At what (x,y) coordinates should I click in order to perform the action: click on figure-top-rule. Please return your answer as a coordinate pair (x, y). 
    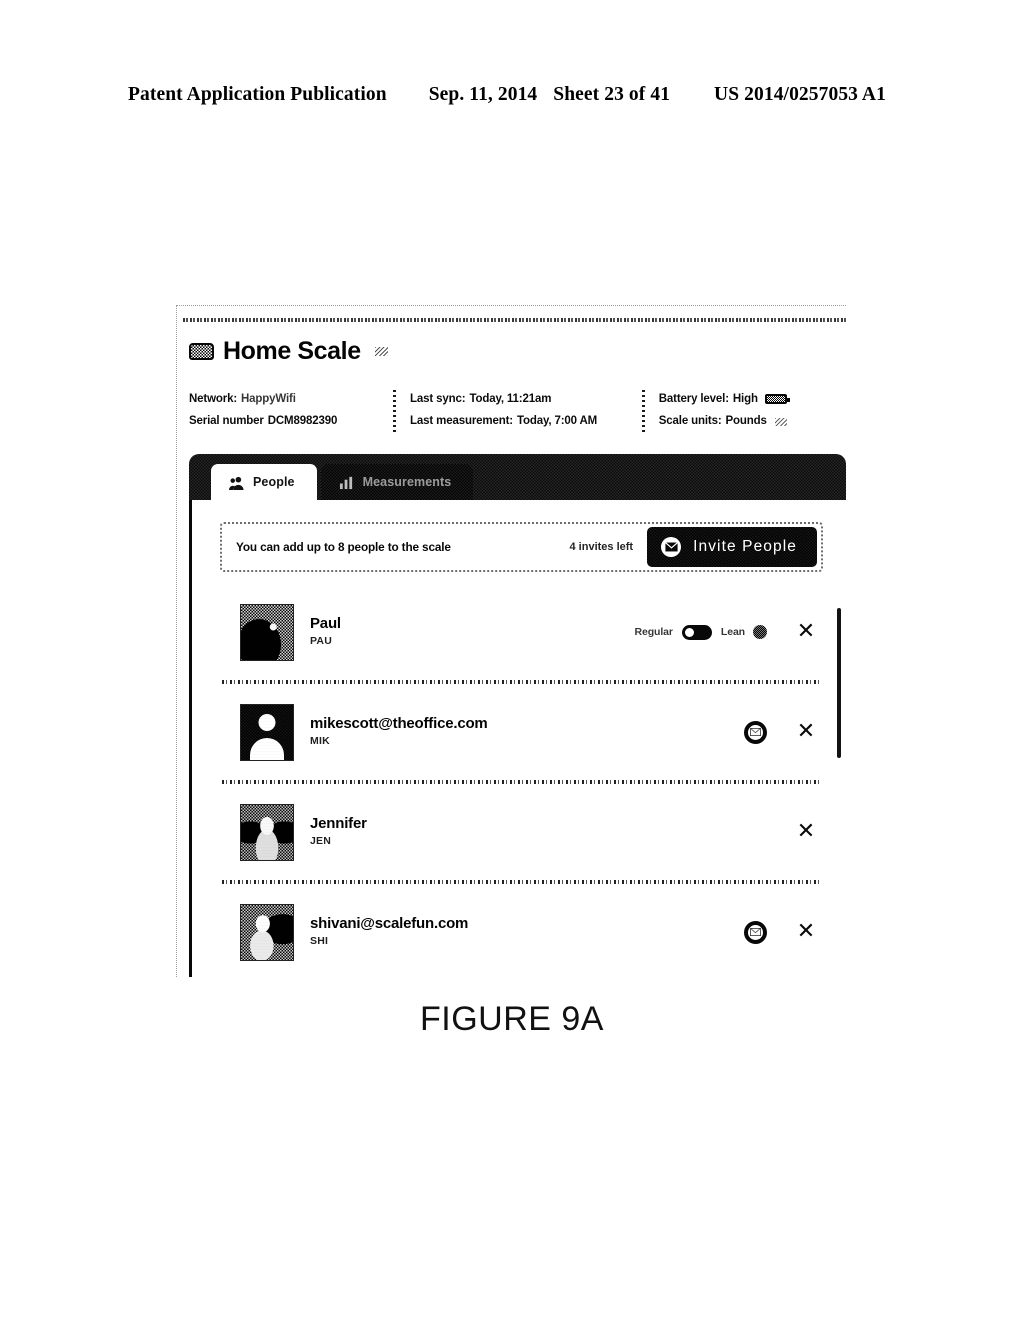
    Looking at the image, I should click on (514, 320).